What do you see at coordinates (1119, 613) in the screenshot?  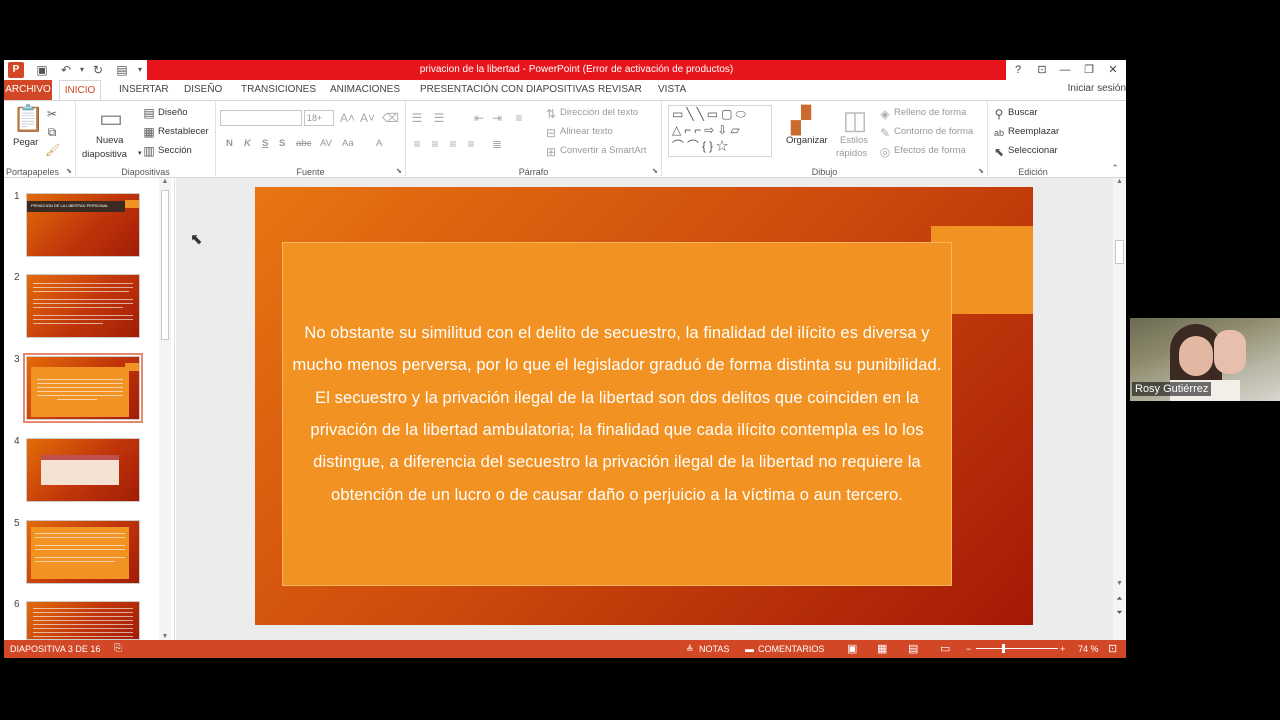 I see `next-slide-icon: ⏷` at bounding box center [1119, 613].